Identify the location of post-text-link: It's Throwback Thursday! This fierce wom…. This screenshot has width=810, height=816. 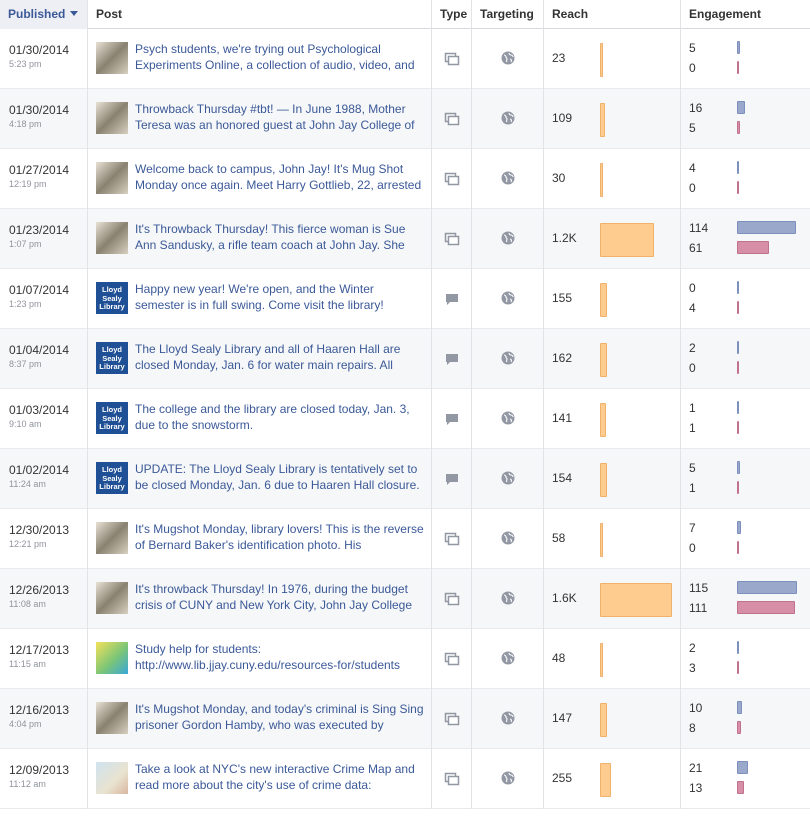
(280, 237).